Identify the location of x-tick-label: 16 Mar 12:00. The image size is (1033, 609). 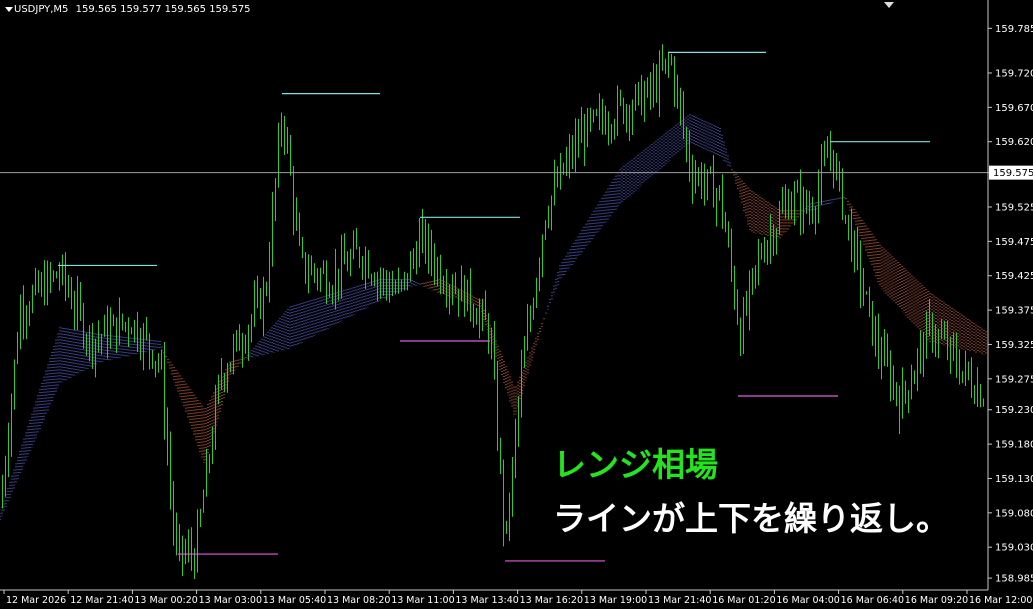
(1000, 600).